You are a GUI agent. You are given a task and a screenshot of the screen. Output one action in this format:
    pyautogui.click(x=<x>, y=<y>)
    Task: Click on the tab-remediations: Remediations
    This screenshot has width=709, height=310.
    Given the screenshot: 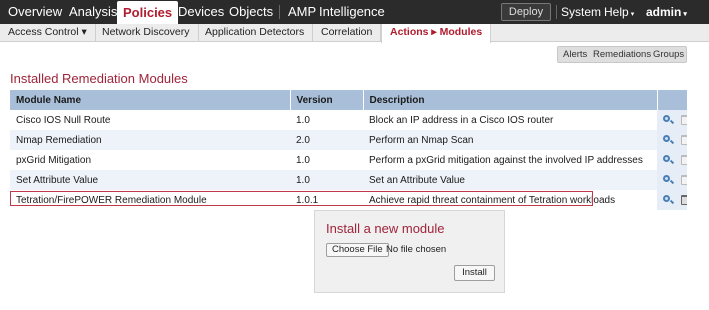 What is the action you would take?
    pyautogui.click(x=622, y=54)
    